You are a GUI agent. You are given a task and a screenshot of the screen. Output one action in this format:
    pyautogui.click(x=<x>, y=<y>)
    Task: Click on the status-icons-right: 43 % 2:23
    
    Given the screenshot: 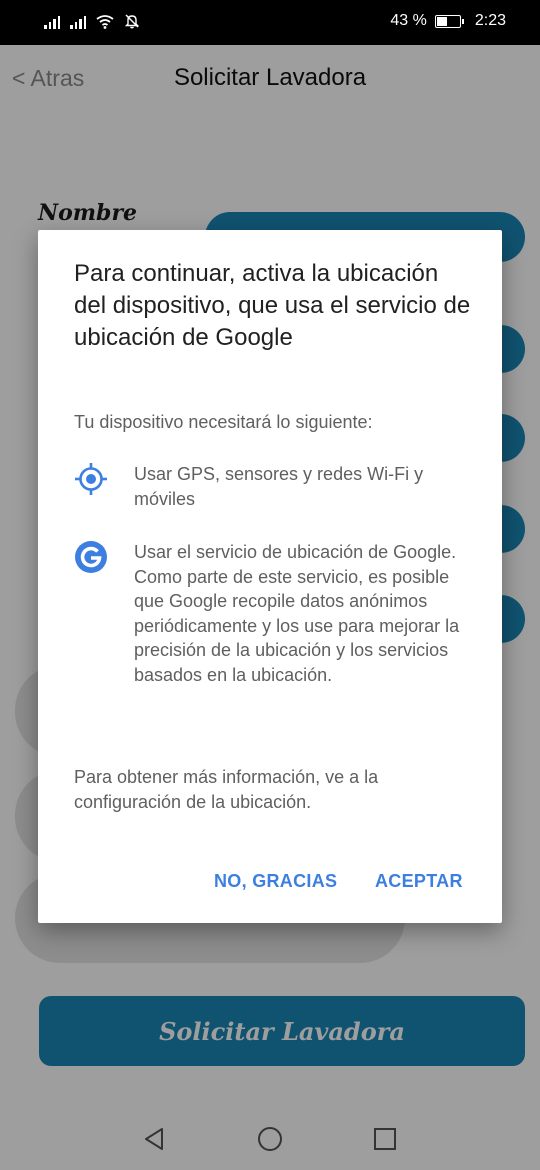 What is the action you would take?
    pyautogui.click(x=448, y=21)
    